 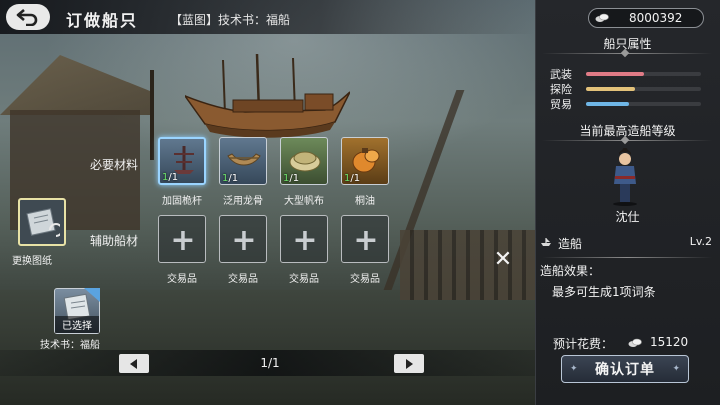 I want to click on oil-icon, so click(x=366, y=160).